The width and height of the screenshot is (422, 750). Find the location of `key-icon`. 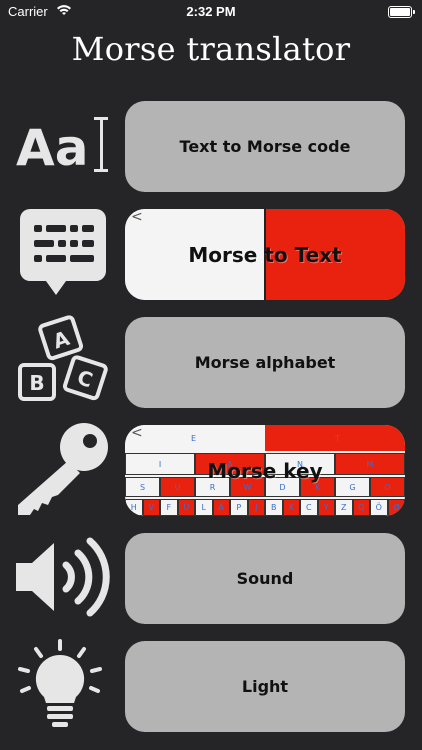

key-icon is located at coordinates (60, 469).